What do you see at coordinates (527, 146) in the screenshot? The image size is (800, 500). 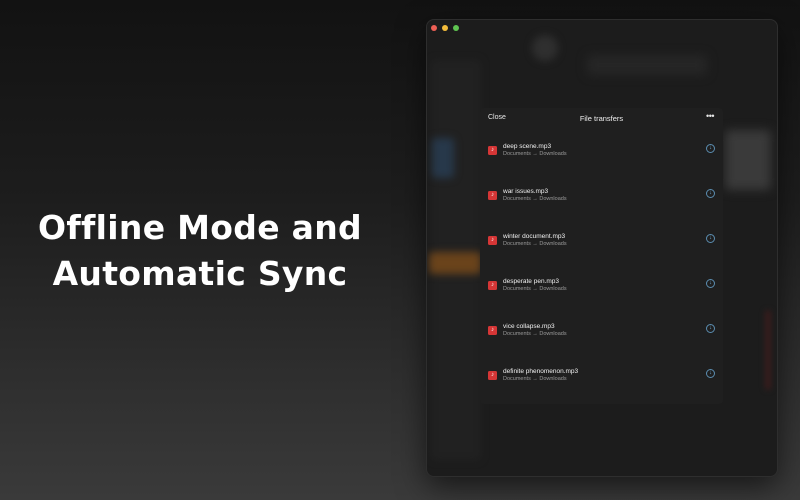 I see `file-name: deep scene.mp3` at bounding box center [527, 146].